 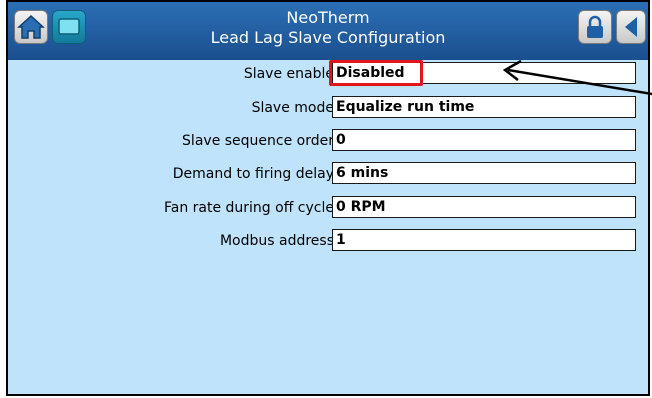 I want to click on callout-arrow, so click(x=579, y=82).